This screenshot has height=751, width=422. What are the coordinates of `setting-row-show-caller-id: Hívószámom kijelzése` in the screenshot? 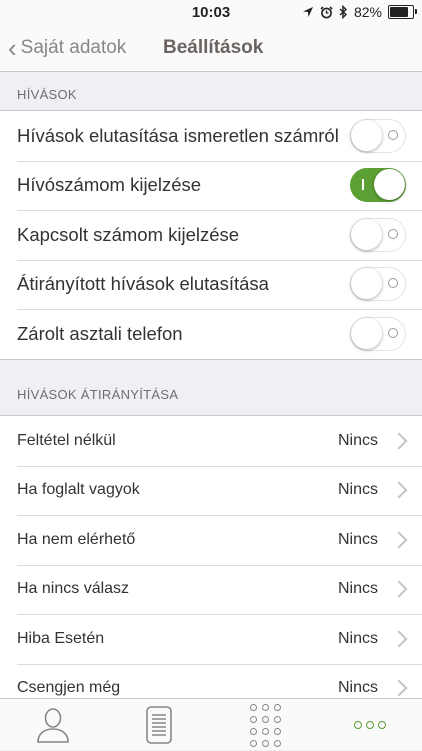 It's located at (211, 185).